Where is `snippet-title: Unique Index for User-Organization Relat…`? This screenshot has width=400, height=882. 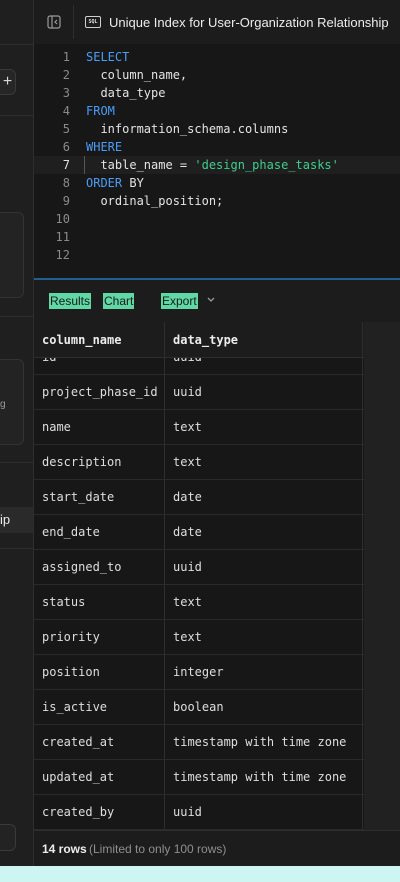
snippet-title: Unique Index for User-Organization Relat… is located at coordinates (249, 22).